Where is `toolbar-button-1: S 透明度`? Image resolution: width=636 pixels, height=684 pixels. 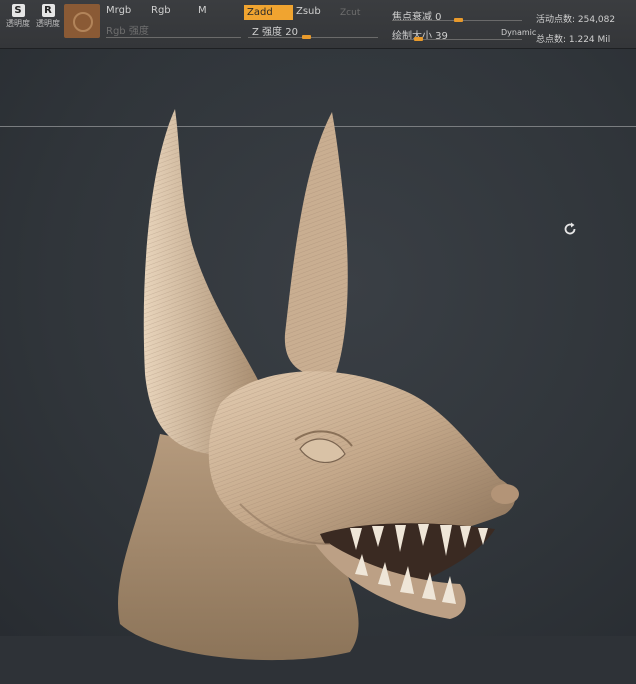
toolbar-button-1: S 透明度 is located at coordinates (18, 23).